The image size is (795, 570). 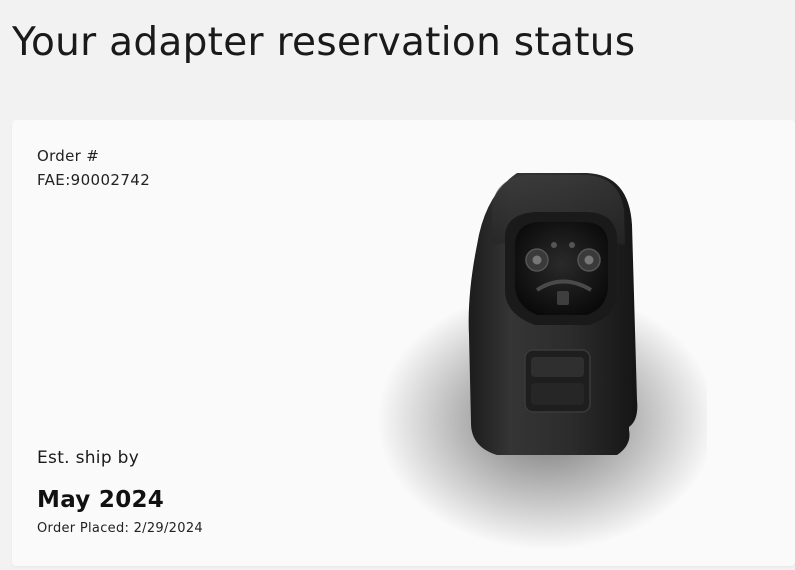 I want to click on order-number-label: Order #, so click(x=68, y=156).